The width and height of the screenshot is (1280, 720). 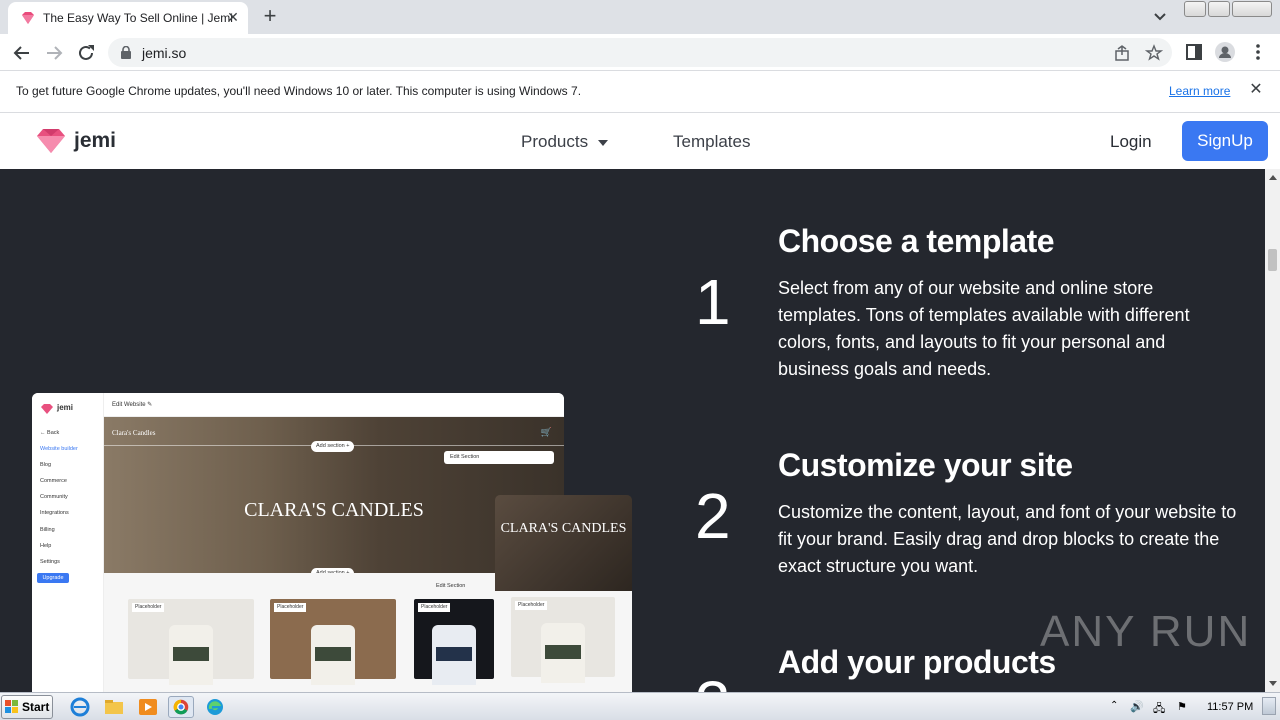 I want to click on windows-flag-icon, so click(x=11, y=706).